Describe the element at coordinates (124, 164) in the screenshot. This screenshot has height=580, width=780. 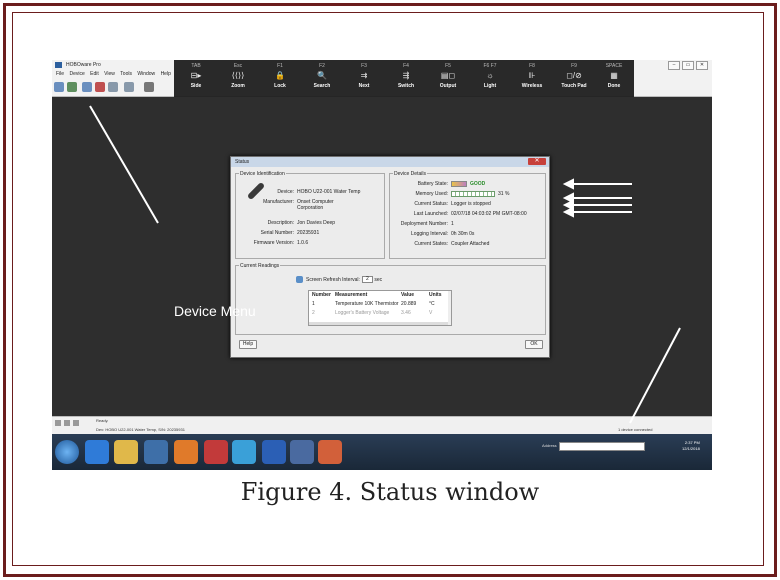
I see `device-menu-pointer-line` at that location.